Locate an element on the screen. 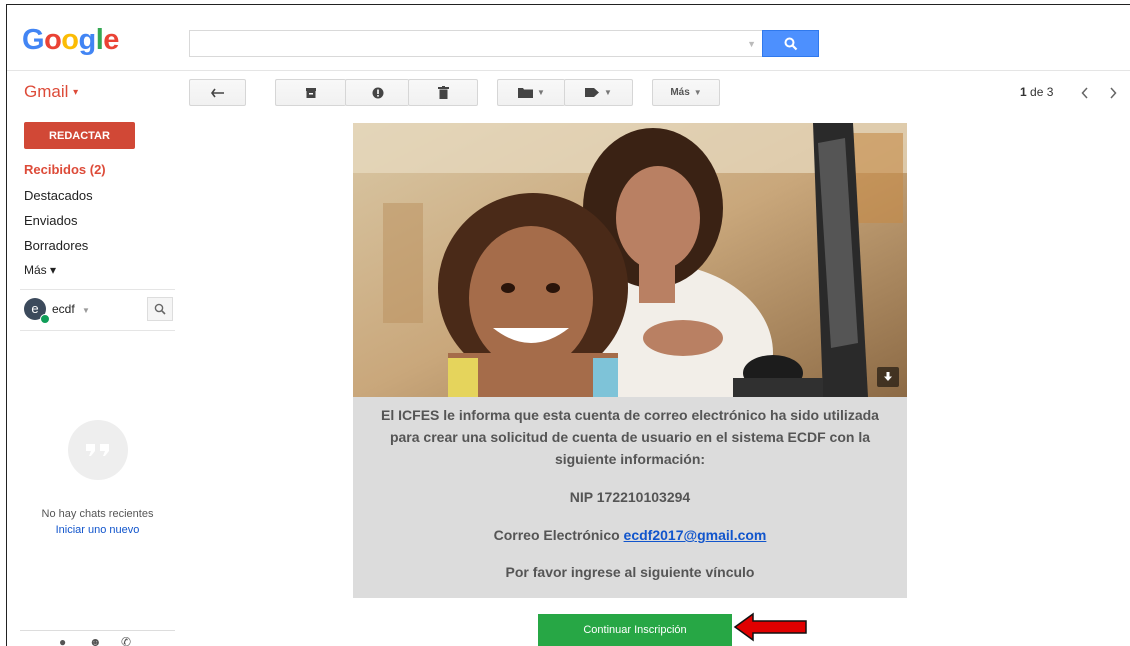 This screenshot has width=1130, height=646. more-actions-label: Más is located at coordinates (680, 92).